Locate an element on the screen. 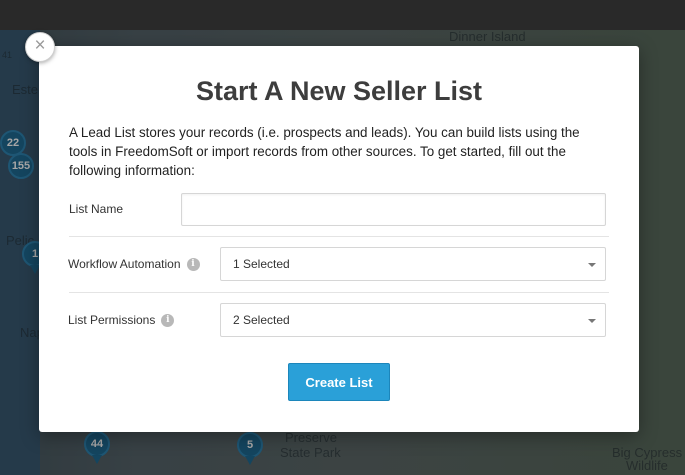  list-name-input is located at coordinates (393, 209).